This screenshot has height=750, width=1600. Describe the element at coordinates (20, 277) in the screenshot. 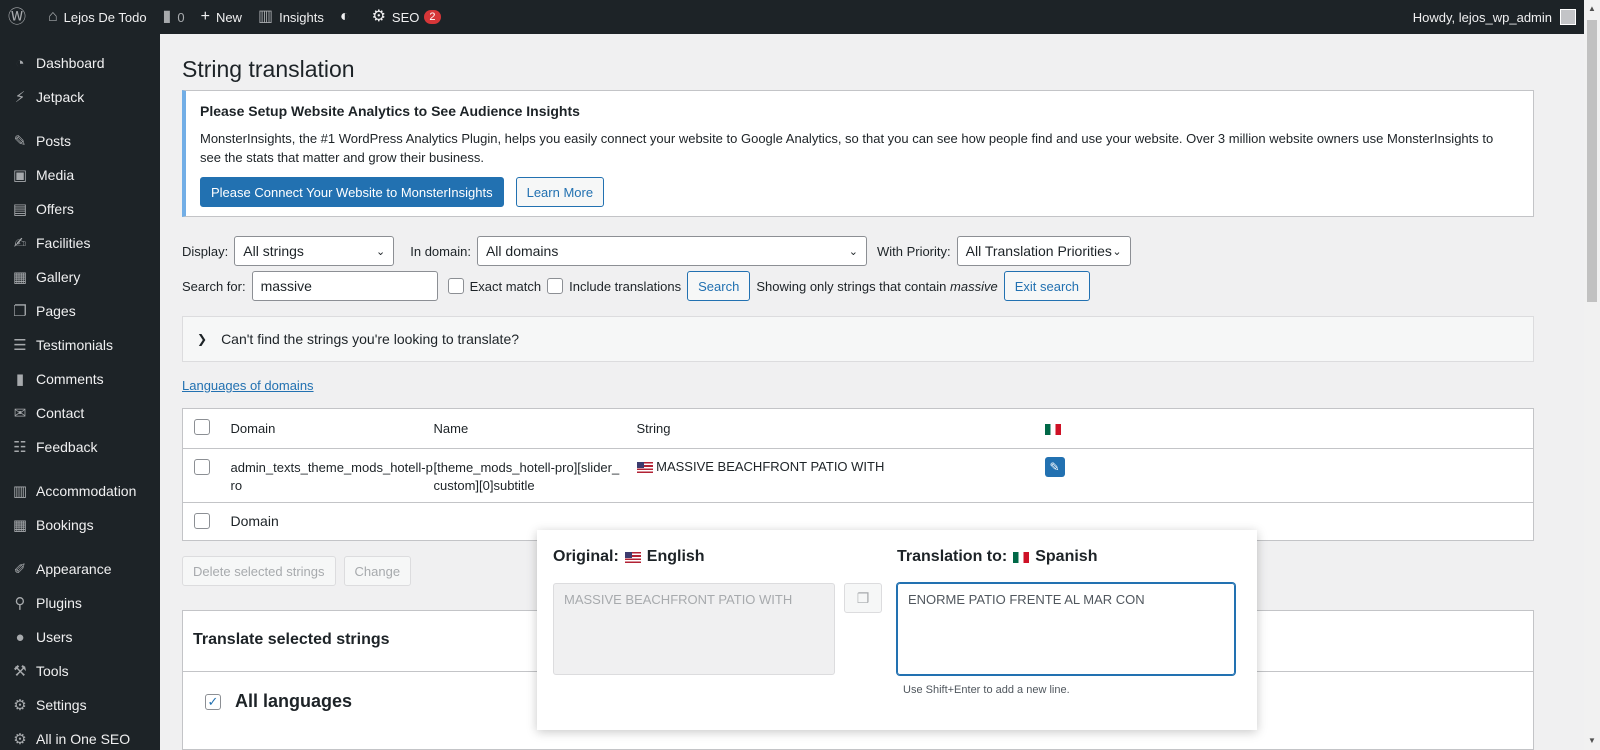

I see `gallery-icon: ▦` at that location.